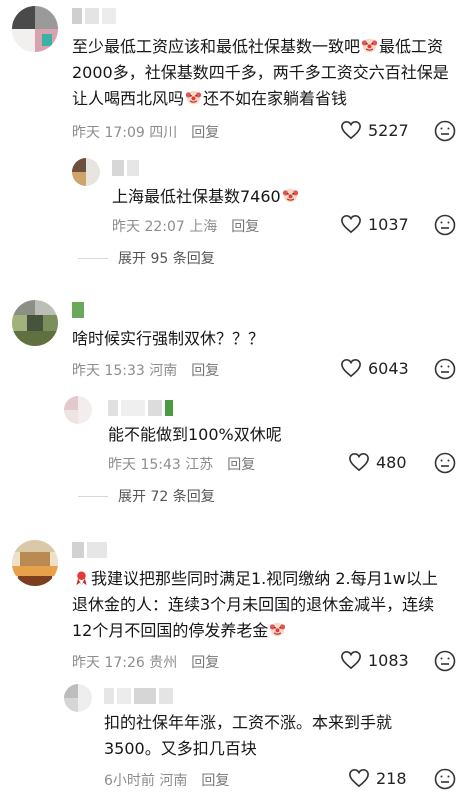  I want to click on expand-label: 展开 95 条回复, so click(166, 259).